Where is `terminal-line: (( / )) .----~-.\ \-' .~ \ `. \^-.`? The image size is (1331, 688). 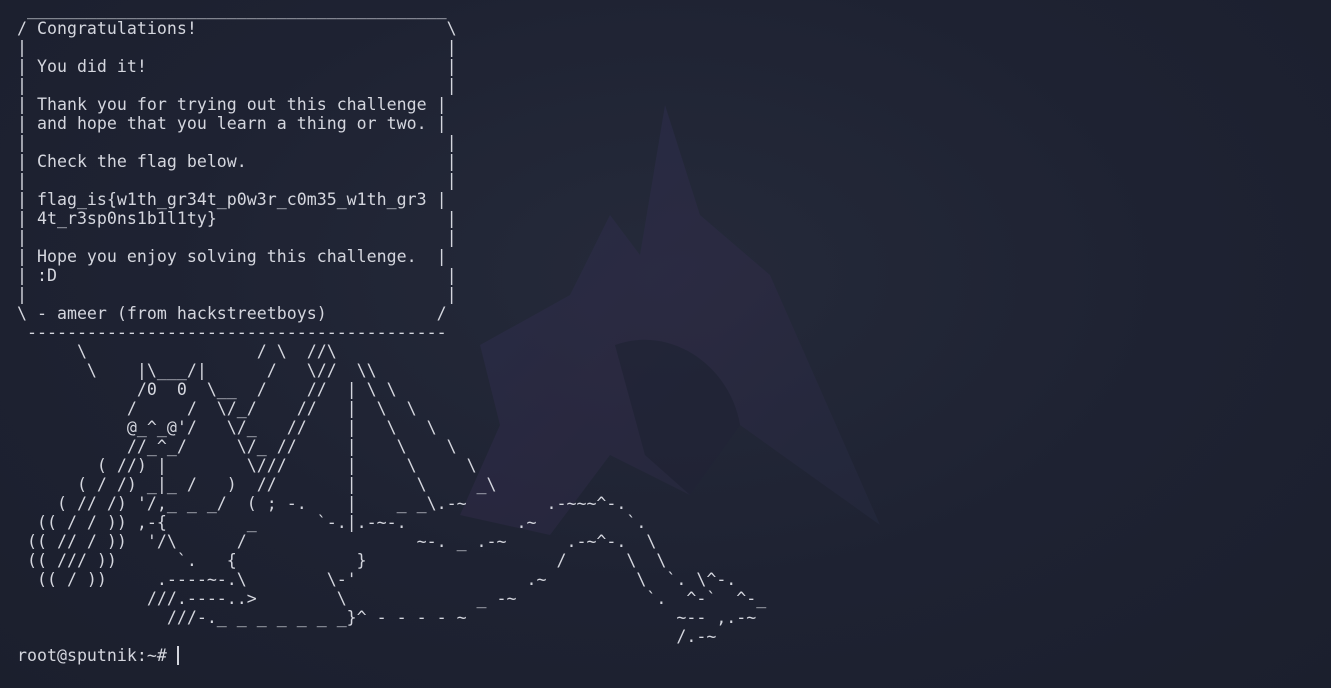
terminal-line: (( / )) .----~-.\ \-' .~ \ `. \^-. is located at coordinates (377, 579).